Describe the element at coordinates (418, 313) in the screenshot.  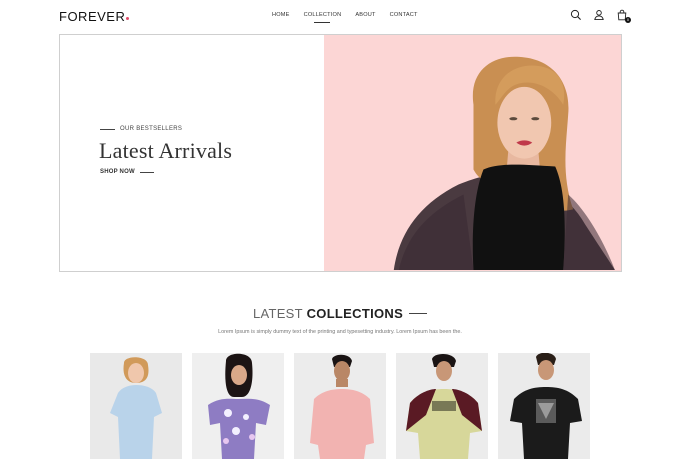
I see `collections-title-line` at that location.